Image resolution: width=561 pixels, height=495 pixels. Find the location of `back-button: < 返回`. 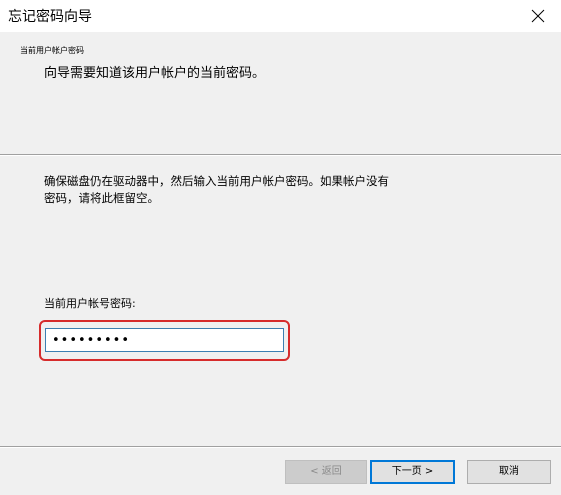

back-button: < 返回 is located at coordinates (326, 472).